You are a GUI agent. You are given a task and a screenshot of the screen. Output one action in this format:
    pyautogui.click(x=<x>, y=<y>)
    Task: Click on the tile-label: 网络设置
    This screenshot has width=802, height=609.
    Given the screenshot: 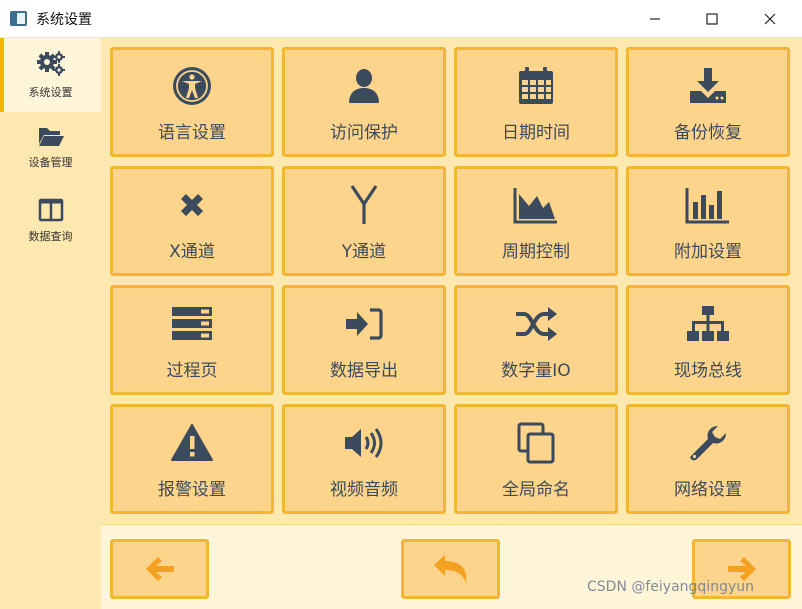 What is the action you would take?
    pyautogui.click(x=708, y=490)
    